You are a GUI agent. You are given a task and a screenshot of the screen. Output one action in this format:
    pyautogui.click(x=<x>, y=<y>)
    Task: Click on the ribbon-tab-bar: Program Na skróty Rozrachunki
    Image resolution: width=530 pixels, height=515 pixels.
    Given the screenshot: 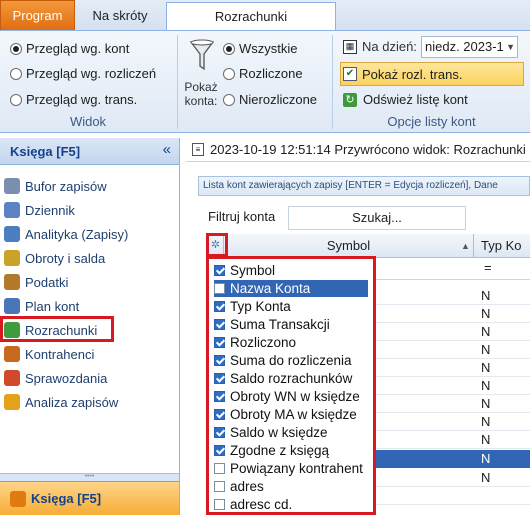 What is the action you would take?
    pyautogui.click(x=265, y=16)
    